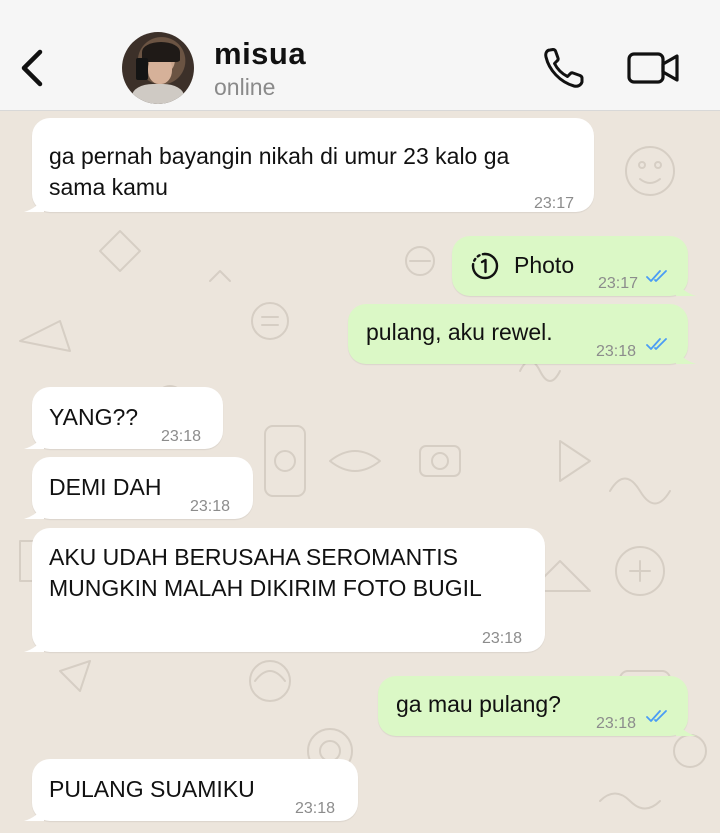 Image resolution: width=720 pixels, height=833 pixels. What do you see at coordinates (544, 265) in the screenshot?
I see `photo-label: Photo` at bounding box center [544, 265].